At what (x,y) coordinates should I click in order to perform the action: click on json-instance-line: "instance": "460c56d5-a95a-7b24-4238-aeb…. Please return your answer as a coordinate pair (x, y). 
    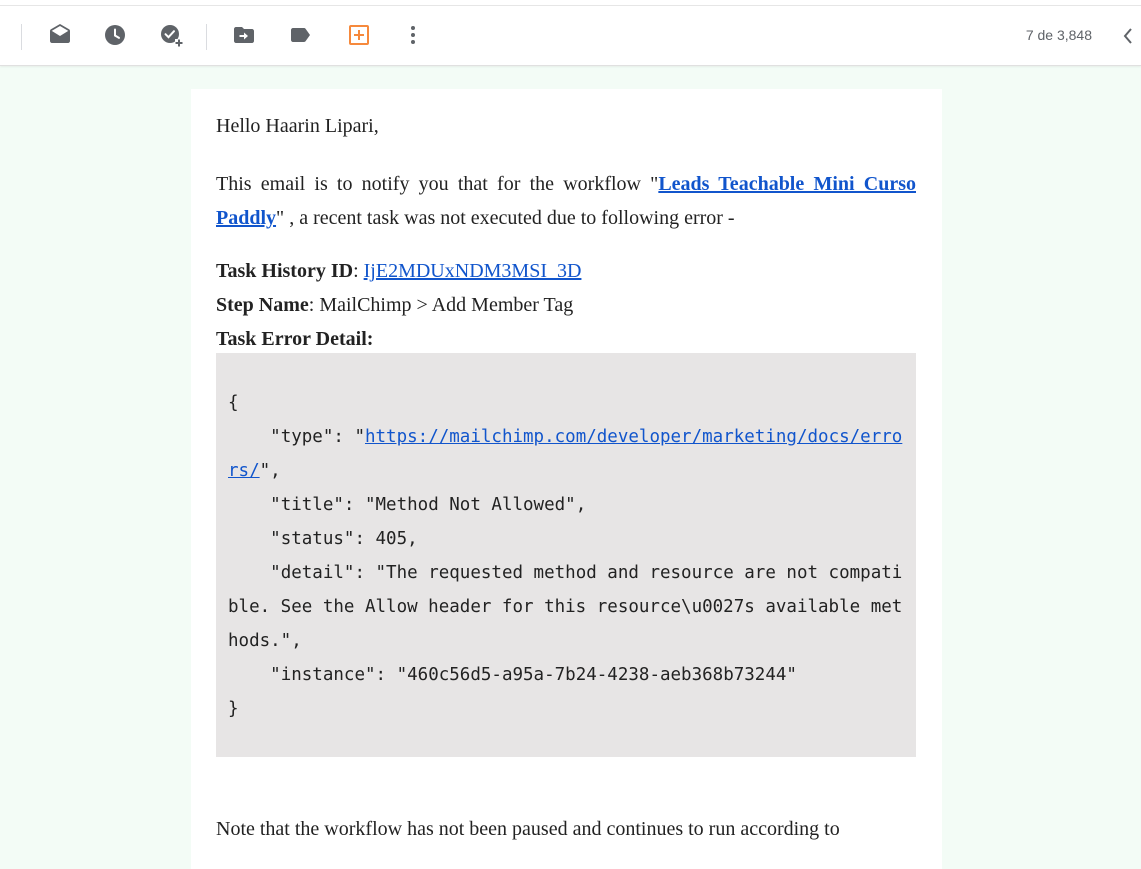
    Looking at the image, I should click on (512, 675).